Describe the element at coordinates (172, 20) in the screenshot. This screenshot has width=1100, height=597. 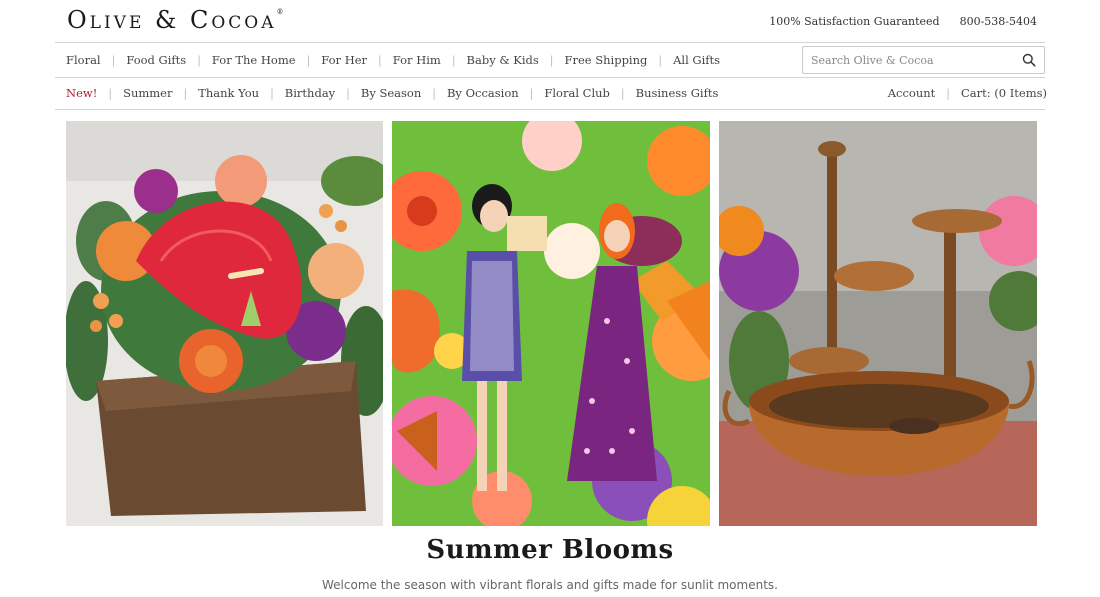
I see `logo-text: Olive & Cocoa` at that location.